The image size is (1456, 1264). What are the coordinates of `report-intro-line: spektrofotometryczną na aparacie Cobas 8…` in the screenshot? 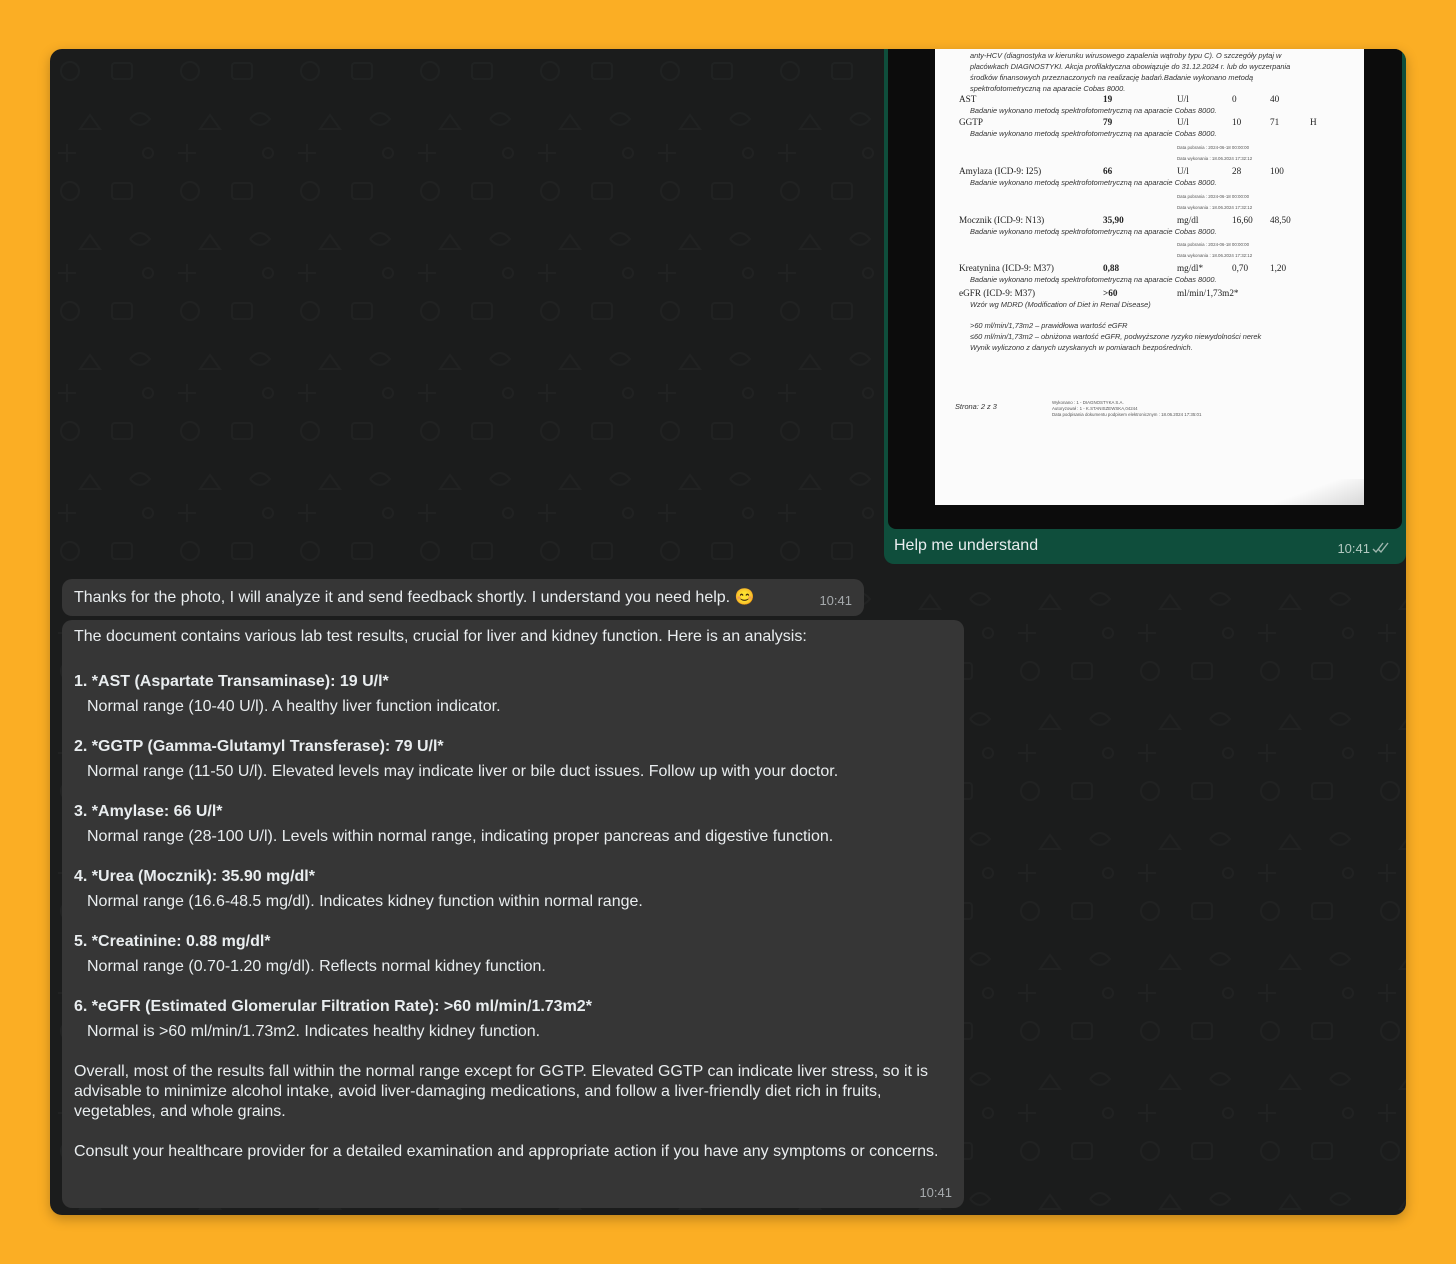 It's located at (1048, 88).